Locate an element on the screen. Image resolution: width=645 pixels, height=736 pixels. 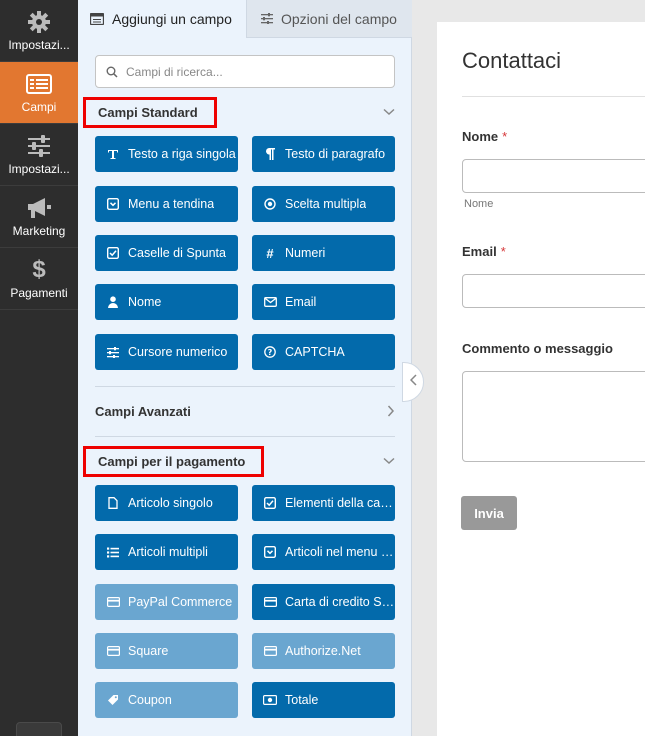
field-button-paragraph-text: Testo di paragrafo is located at coordinates (323, 154).